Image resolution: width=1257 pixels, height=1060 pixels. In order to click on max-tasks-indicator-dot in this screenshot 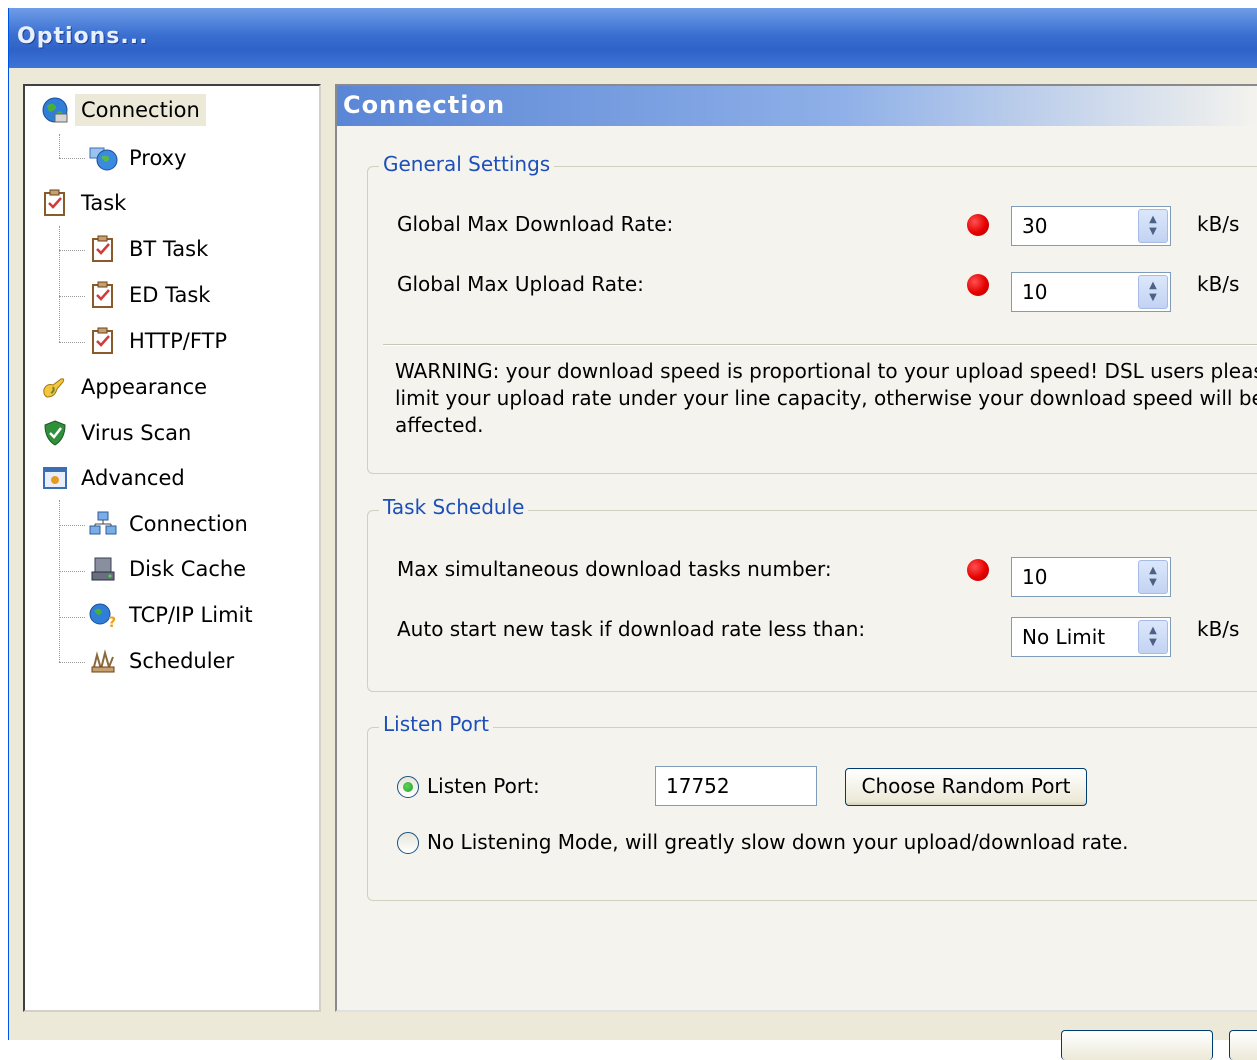, I will do `click(978, 570)`.